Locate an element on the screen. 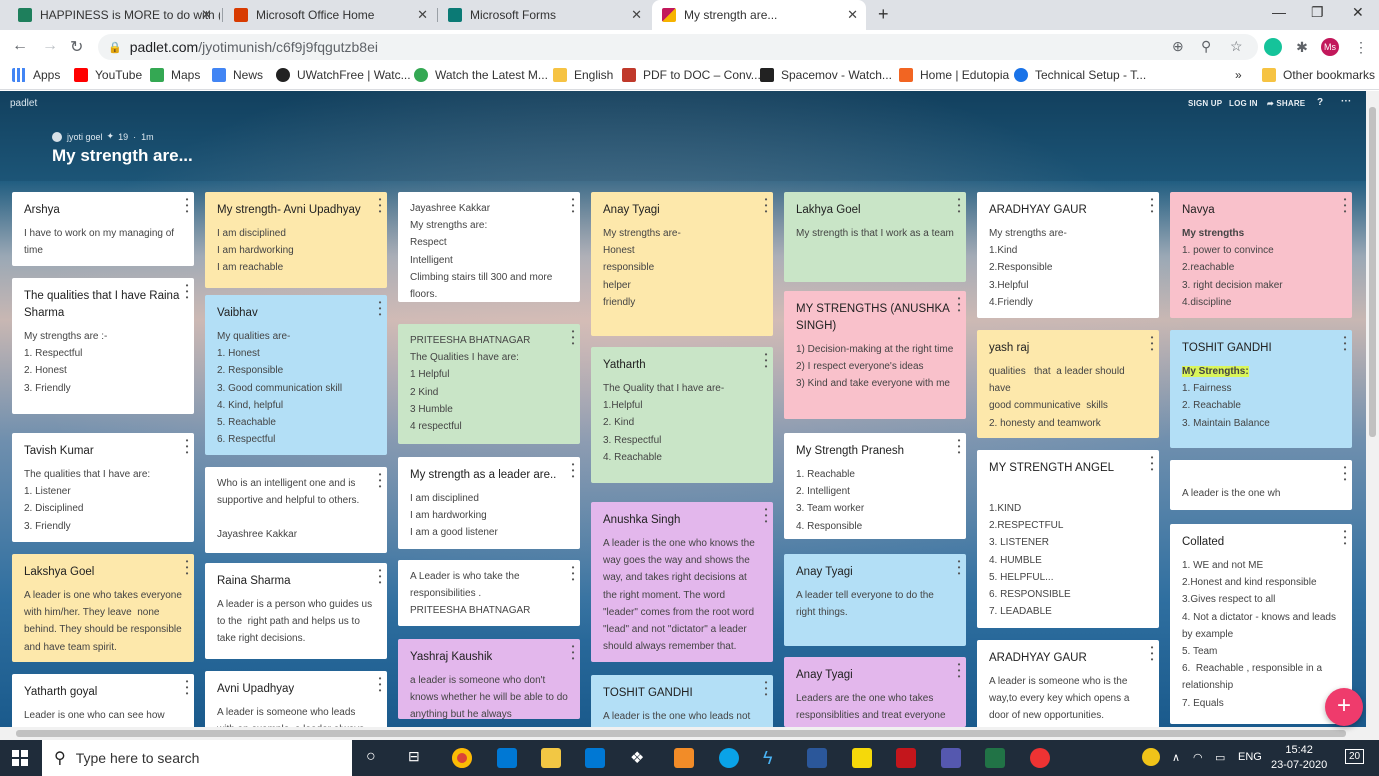  tab-forms: Microsoft Forms ✕ is located at coordinates (544, 15).